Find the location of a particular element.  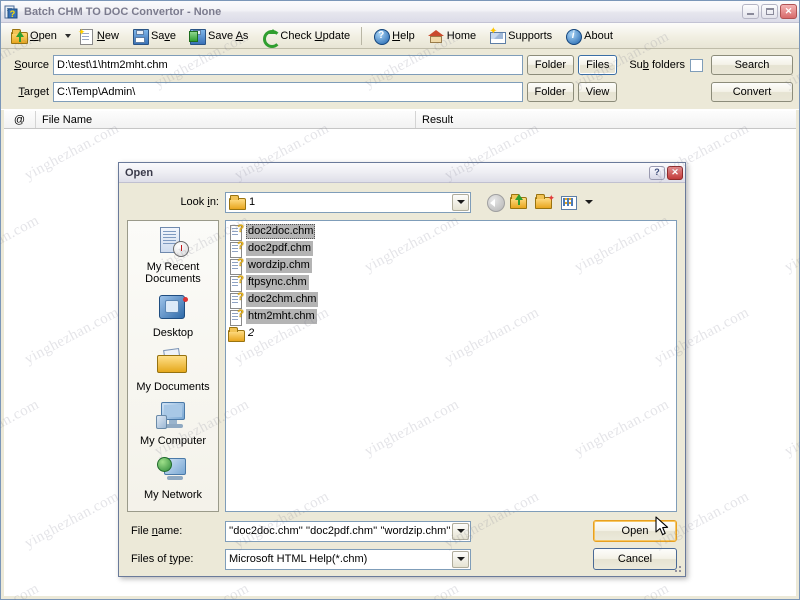

file-list-item: ? wordzip.chm is located at coordinates (451, 266).